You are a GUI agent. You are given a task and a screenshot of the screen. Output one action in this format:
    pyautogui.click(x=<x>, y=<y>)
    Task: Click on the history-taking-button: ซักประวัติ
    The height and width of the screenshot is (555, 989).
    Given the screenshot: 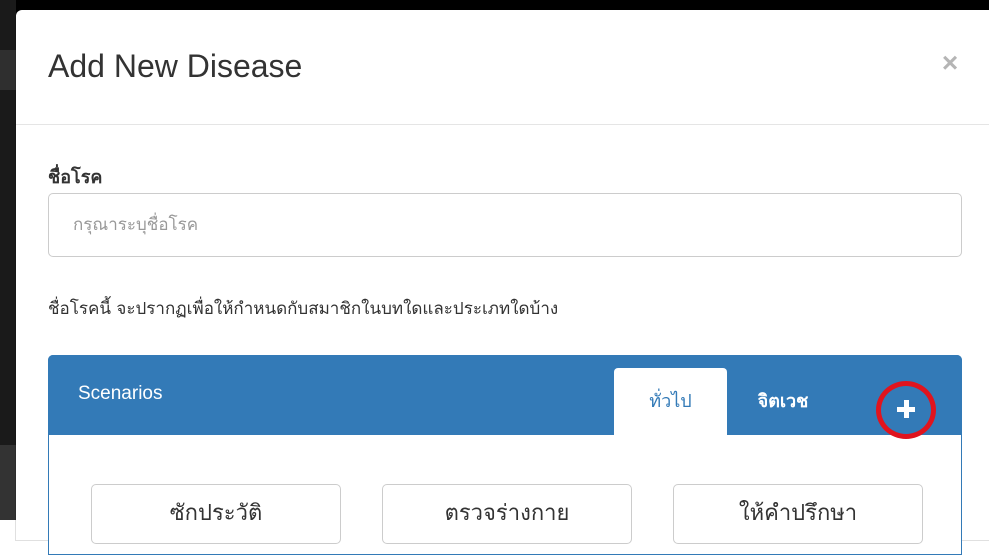 What is the action you would take?
    pyautogui.click(x=216, y=514)
    